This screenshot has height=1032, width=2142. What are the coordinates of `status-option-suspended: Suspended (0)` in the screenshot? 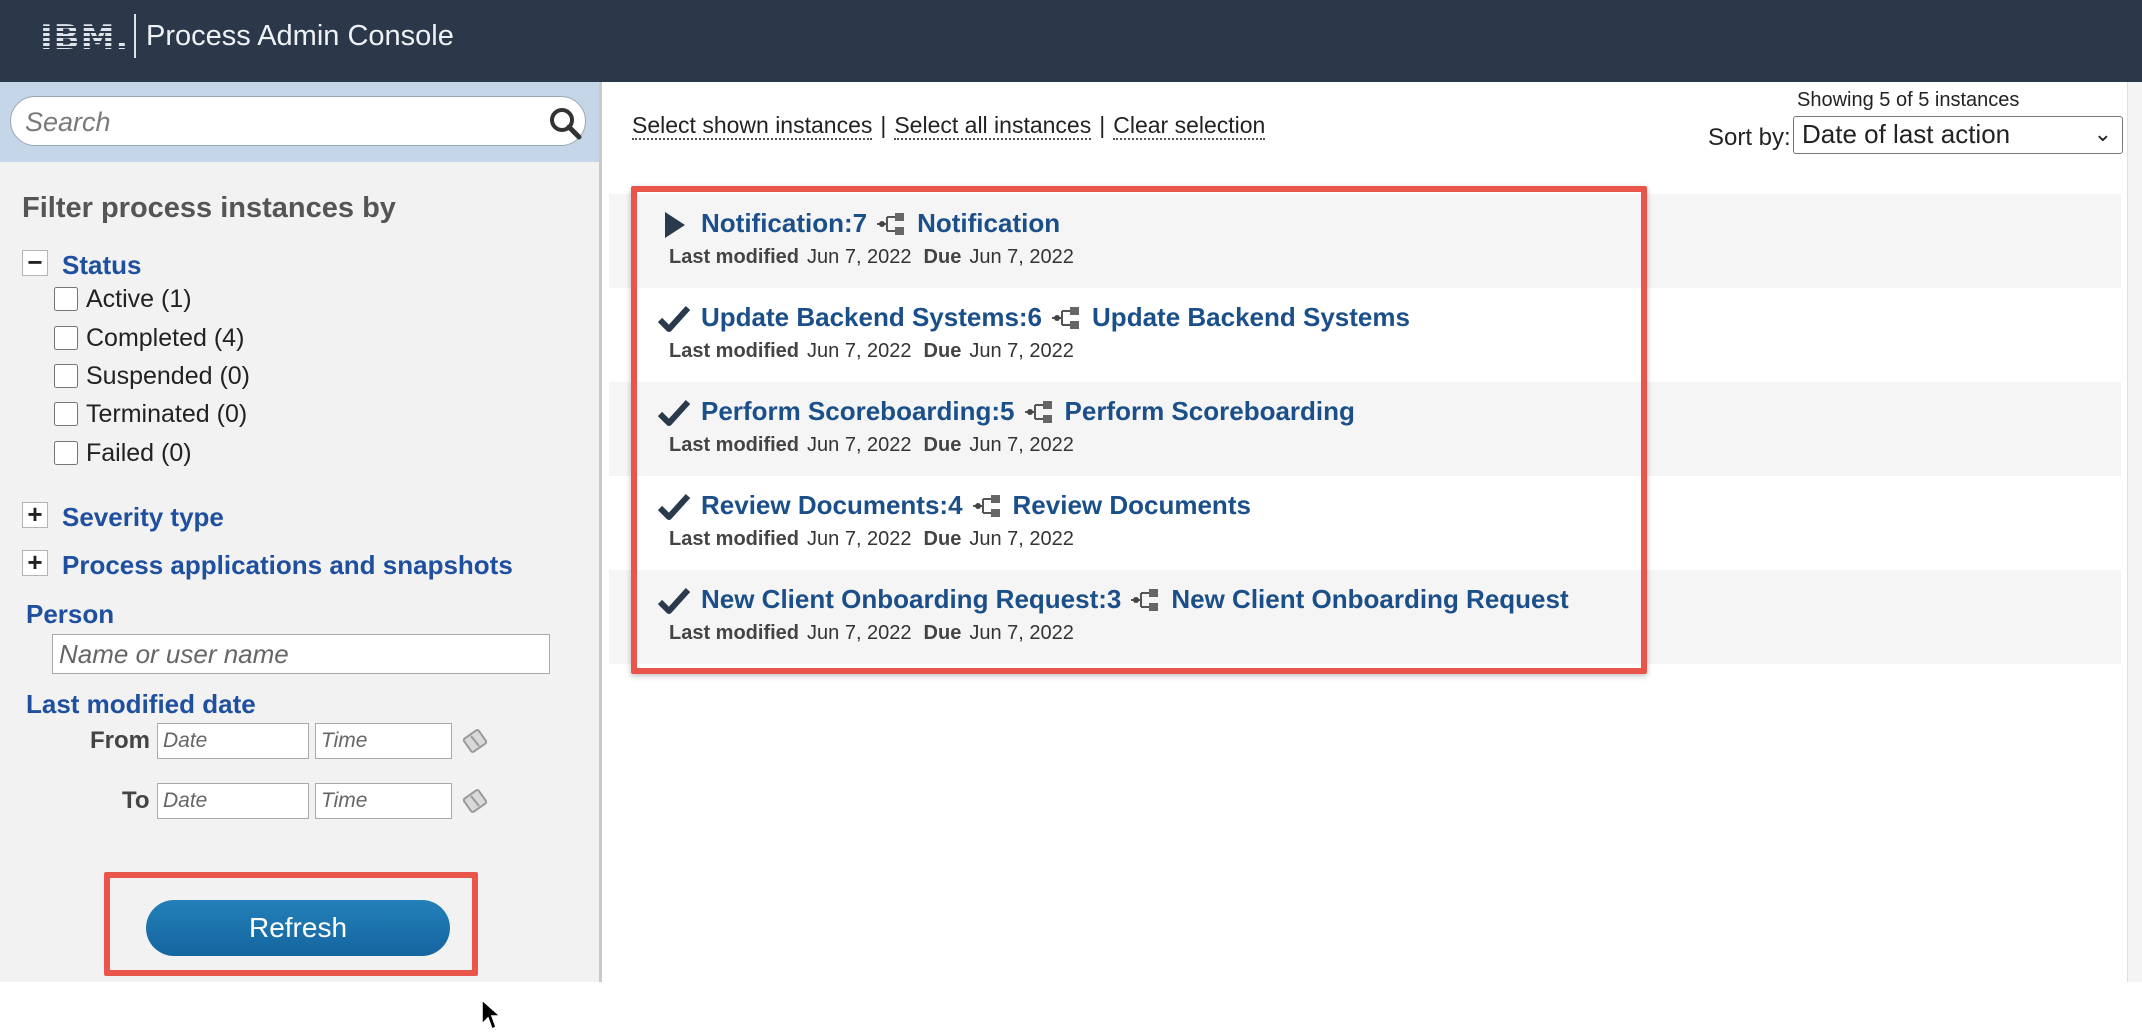 It's located at (152, 376).